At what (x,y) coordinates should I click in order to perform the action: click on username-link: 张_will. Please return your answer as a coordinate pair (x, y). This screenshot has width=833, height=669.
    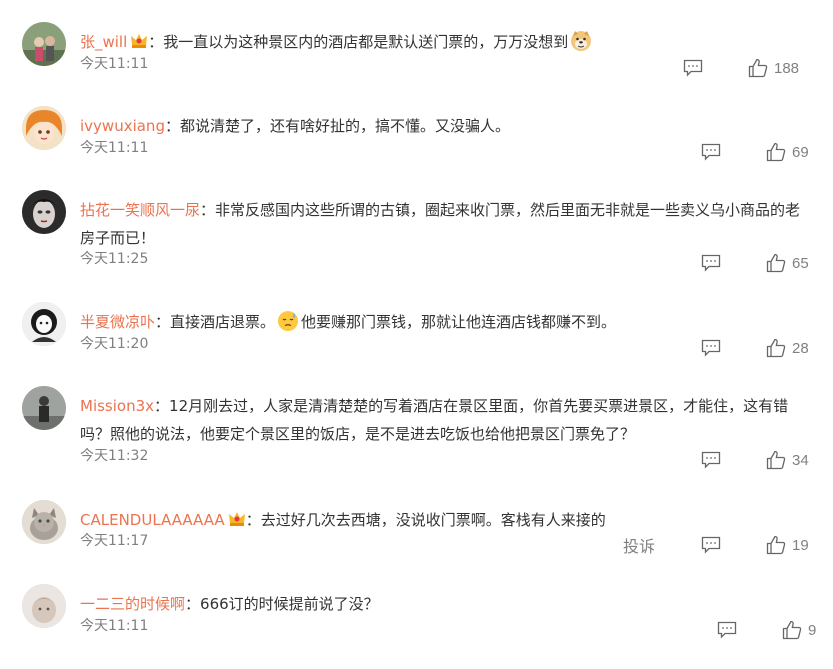
    Looking at the image, I should click on (103, 42).